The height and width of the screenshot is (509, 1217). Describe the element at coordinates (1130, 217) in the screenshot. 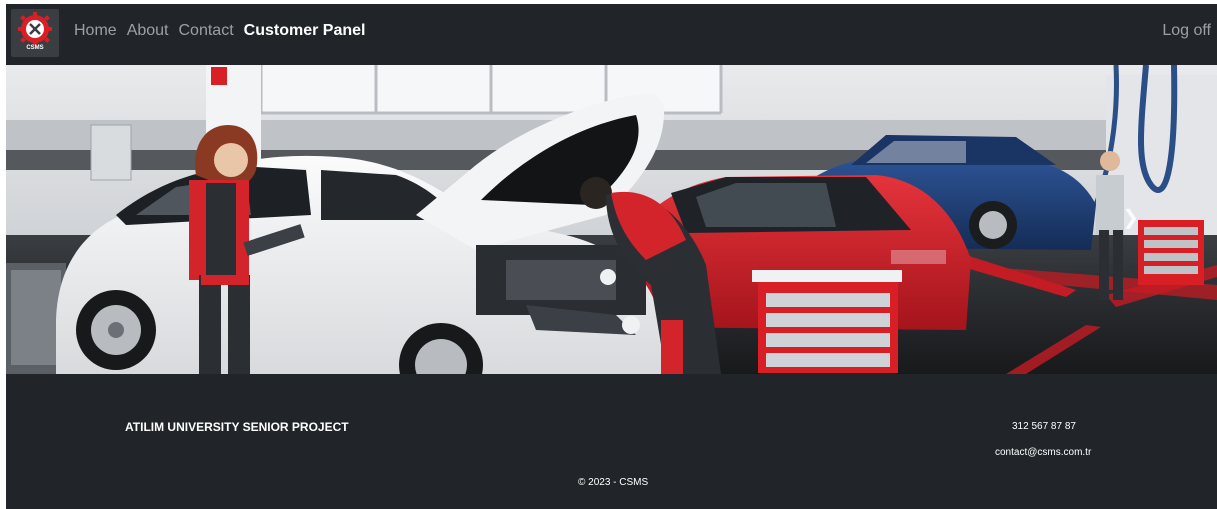

I see `chevron-right-icon: ❯` at that location.